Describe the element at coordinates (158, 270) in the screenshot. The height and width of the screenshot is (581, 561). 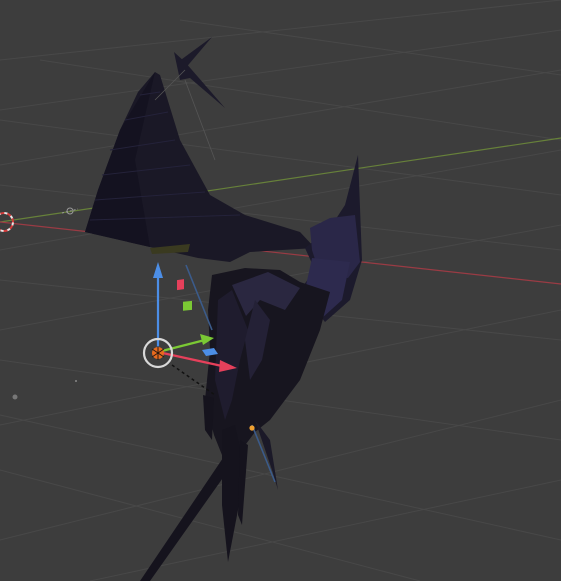
I see `gizmo-z-arrow-icon` at that location.